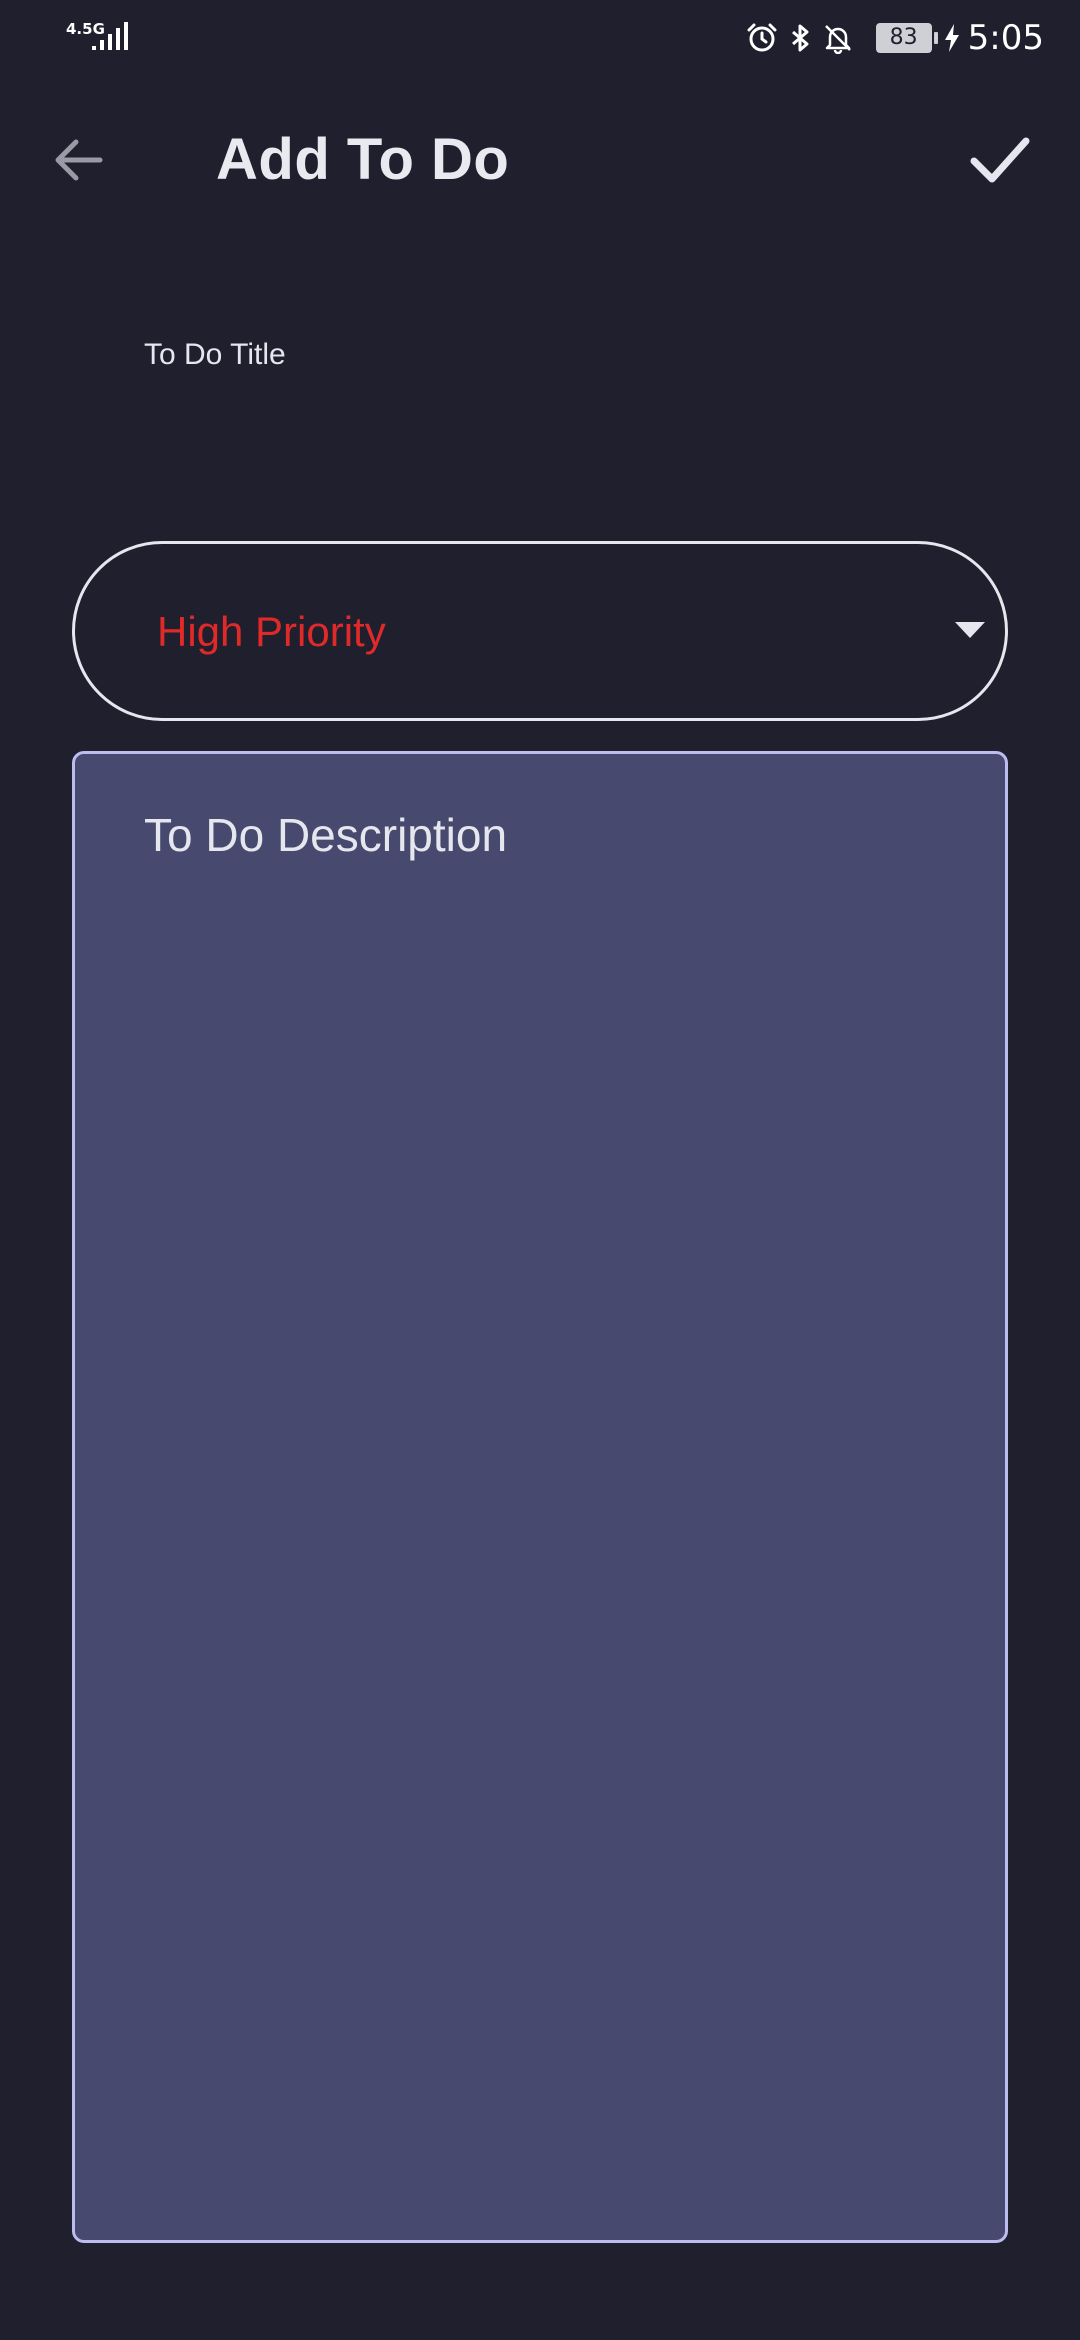  Describe the element at coordinates (800, 38) in the screenshot. I see `bluetooth-icon` at that location.